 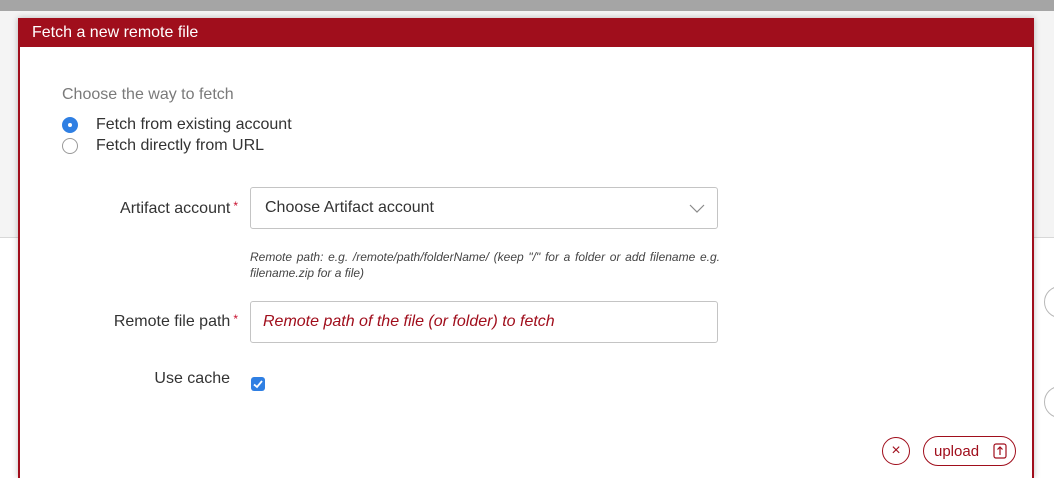 What do you see at coordinates (194, 124) in the screenshot?
I see `radio-label: Fetch from existing account` at bounding box center [194, 124].